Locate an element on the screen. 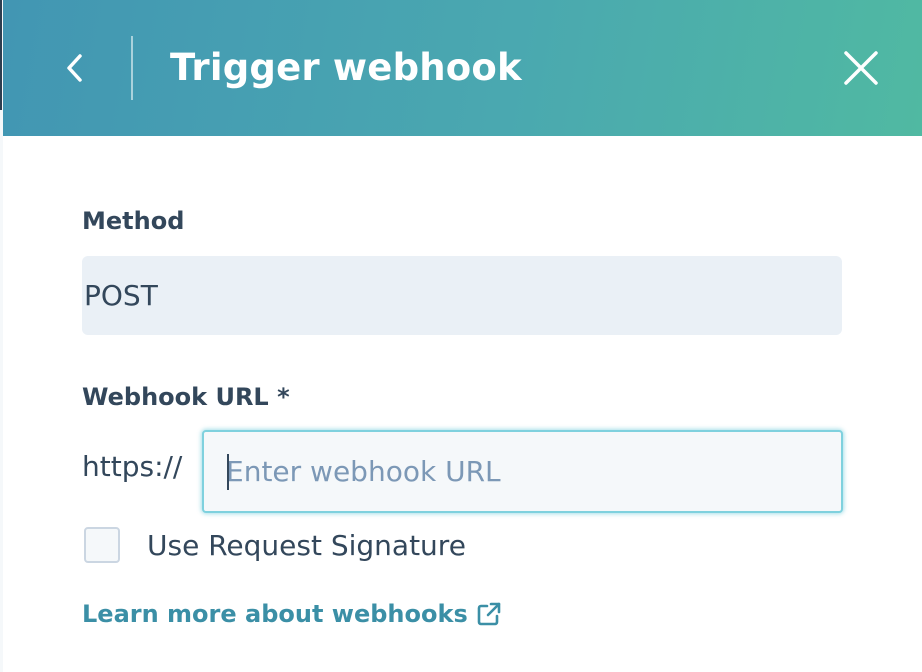 The image size is (922, 672). external-link-icon is located at coordinates (489, 614).